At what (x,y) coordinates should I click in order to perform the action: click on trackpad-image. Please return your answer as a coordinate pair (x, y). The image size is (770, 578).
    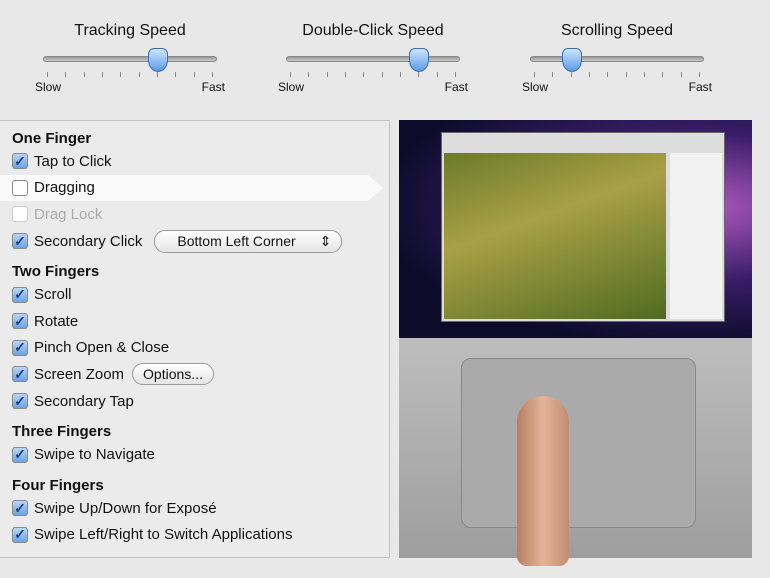
    Looking at the image, I should click on (578, 443).